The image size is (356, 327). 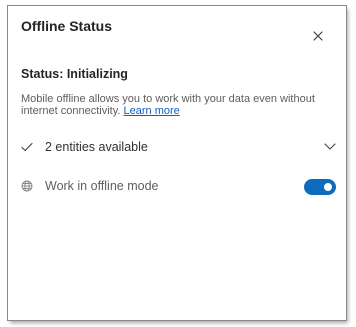 What do you see at coordinates (178, 147) in the screenshot?
I see `entities-row: 2 entities available` at bounding box center [178, 147].